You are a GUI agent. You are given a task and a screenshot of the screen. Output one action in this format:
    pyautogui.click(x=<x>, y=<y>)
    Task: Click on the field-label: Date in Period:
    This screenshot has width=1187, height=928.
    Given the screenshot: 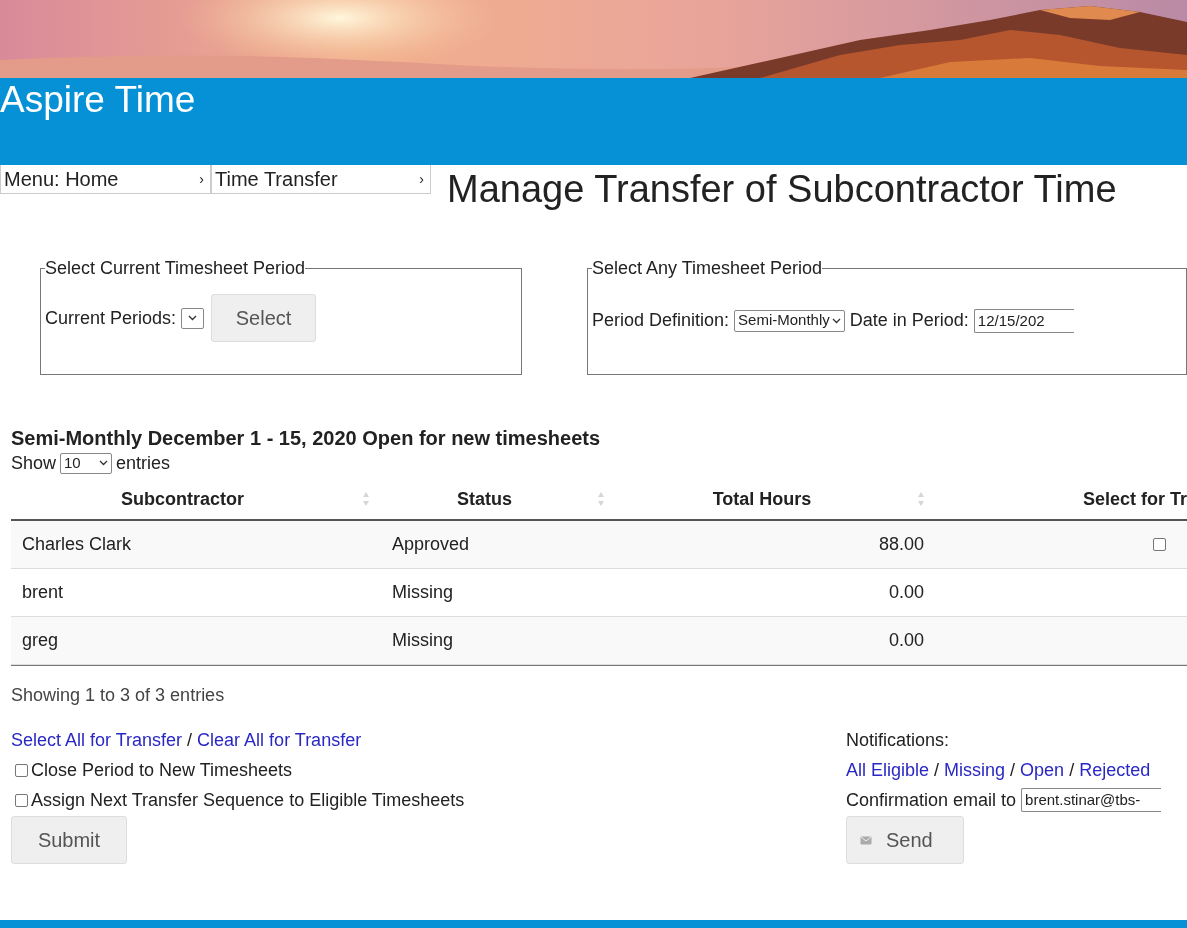 What is the action you would take?
    pyautogui.click(x=909, y=320)
    